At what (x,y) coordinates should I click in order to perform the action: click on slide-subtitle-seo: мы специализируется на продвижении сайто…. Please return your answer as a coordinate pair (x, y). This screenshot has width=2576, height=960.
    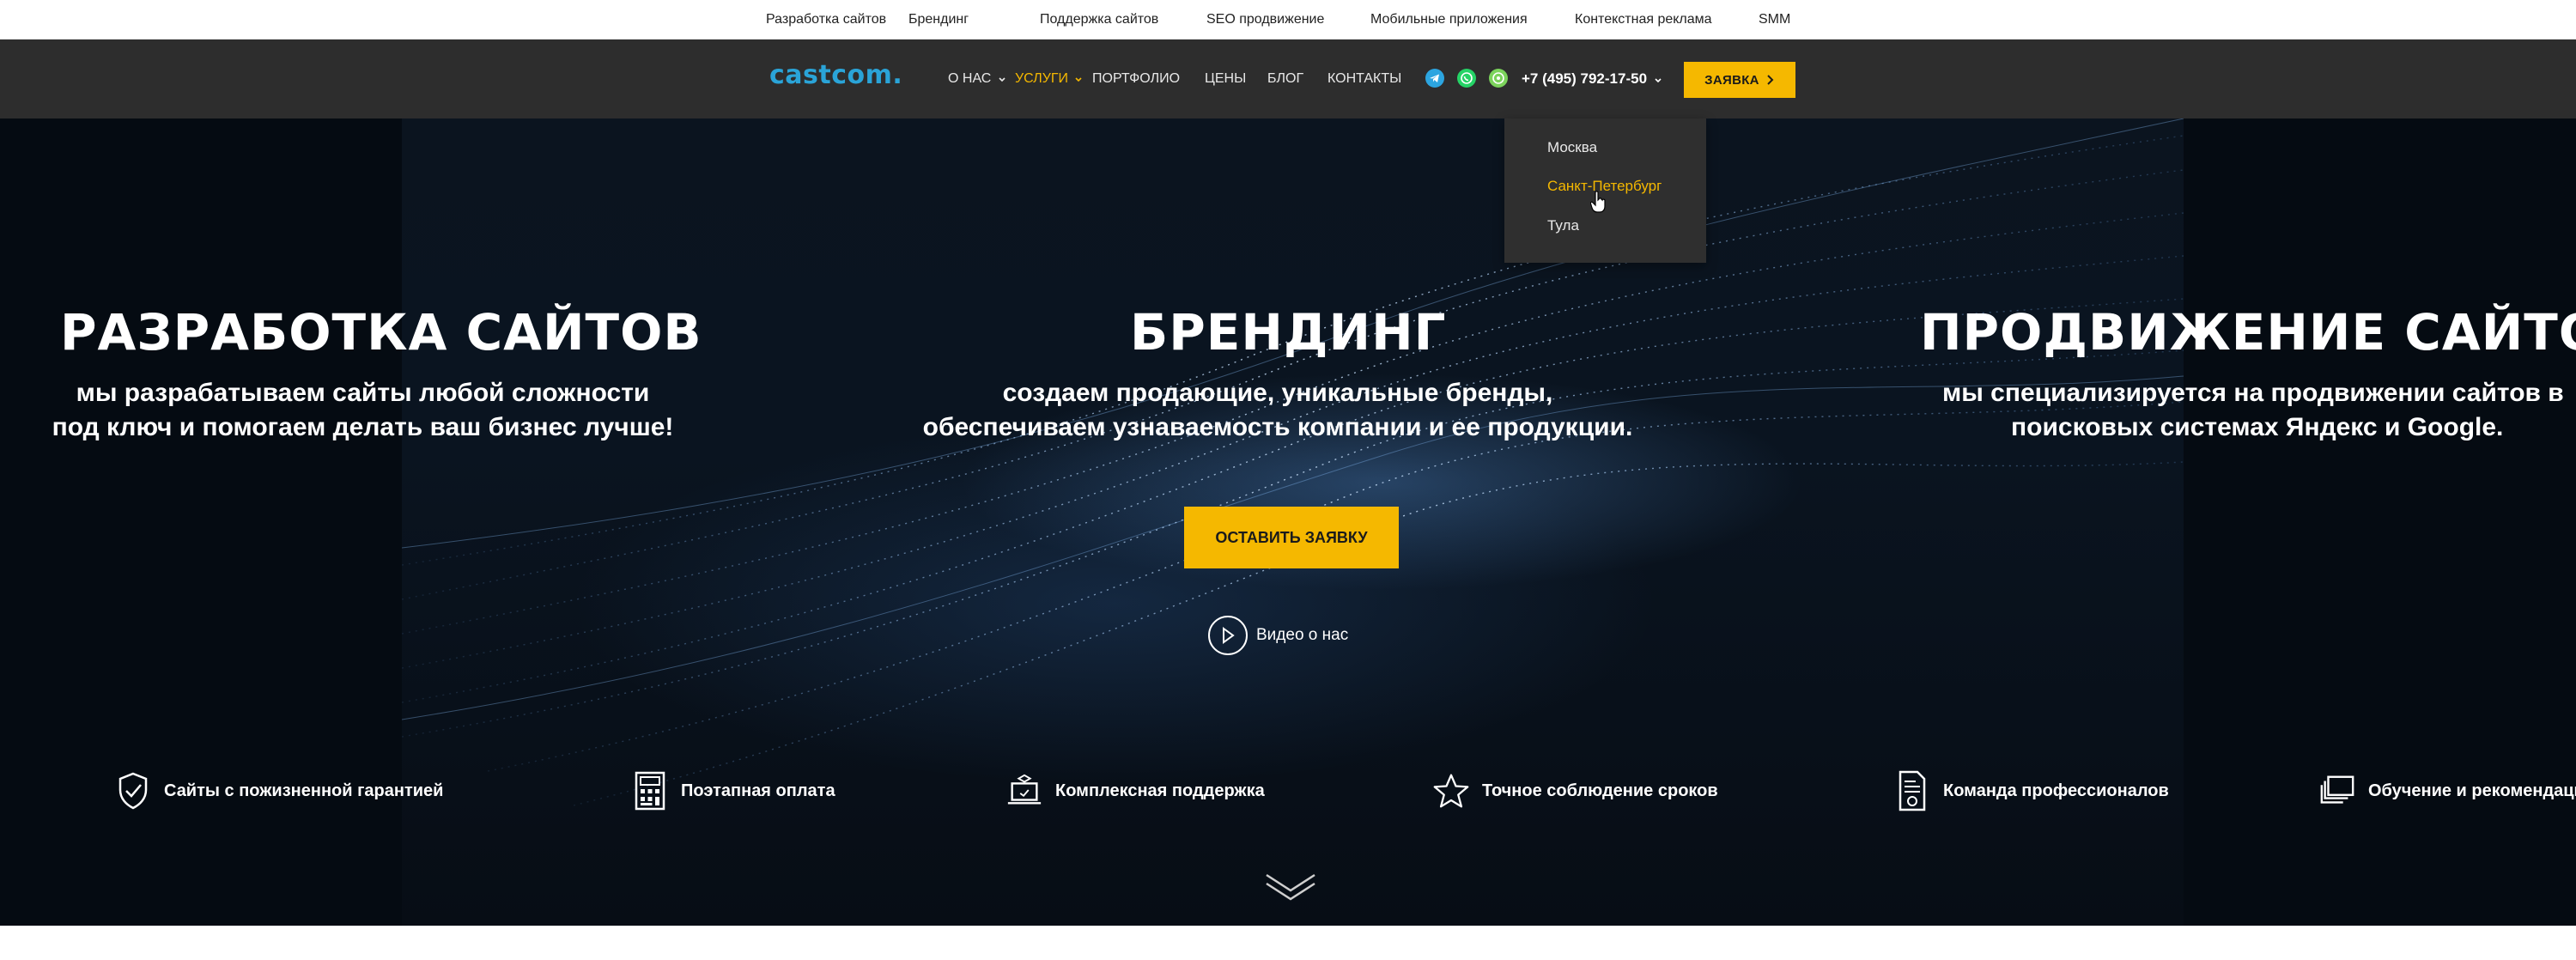
    Looking at the image, I should click on (2259, 410).